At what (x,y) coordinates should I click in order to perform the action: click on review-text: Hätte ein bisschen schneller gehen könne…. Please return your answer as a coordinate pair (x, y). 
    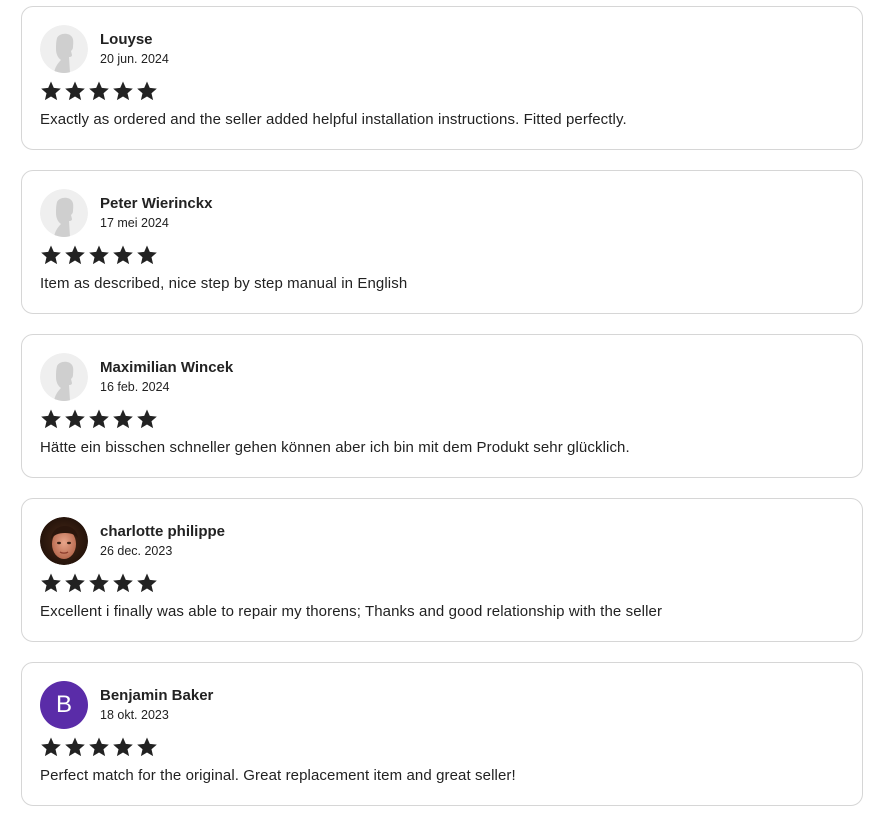
    Looking at the image, I should click on (335, 447).